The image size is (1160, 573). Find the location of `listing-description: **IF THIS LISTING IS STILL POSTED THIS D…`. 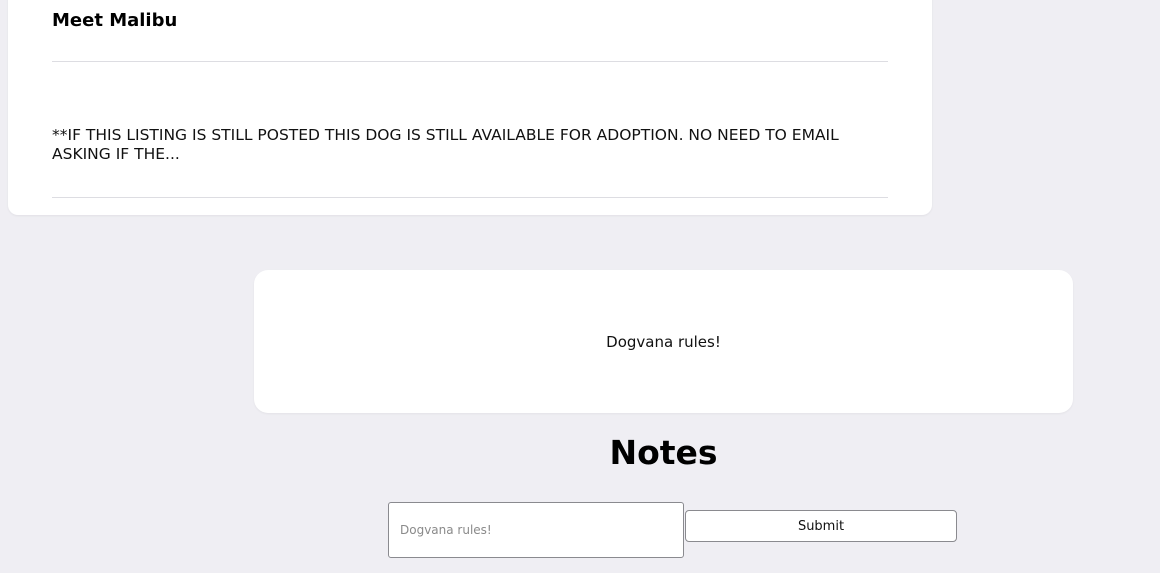

listing-description: **IF THIS LISTING IS STILL POSTED THIS D… is located at coordinates (445, 144).